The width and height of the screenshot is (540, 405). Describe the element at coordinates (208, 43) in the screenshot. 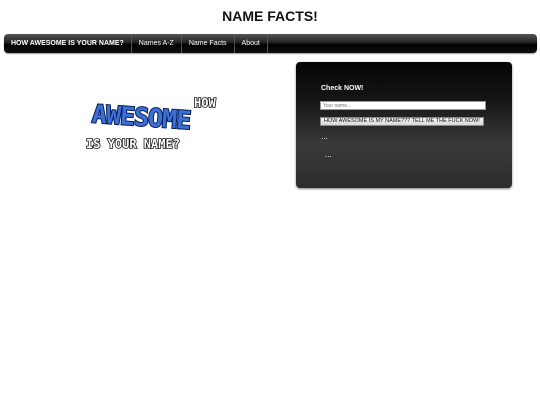

I see `nav-item-name-facts: Name Facts` at that location.